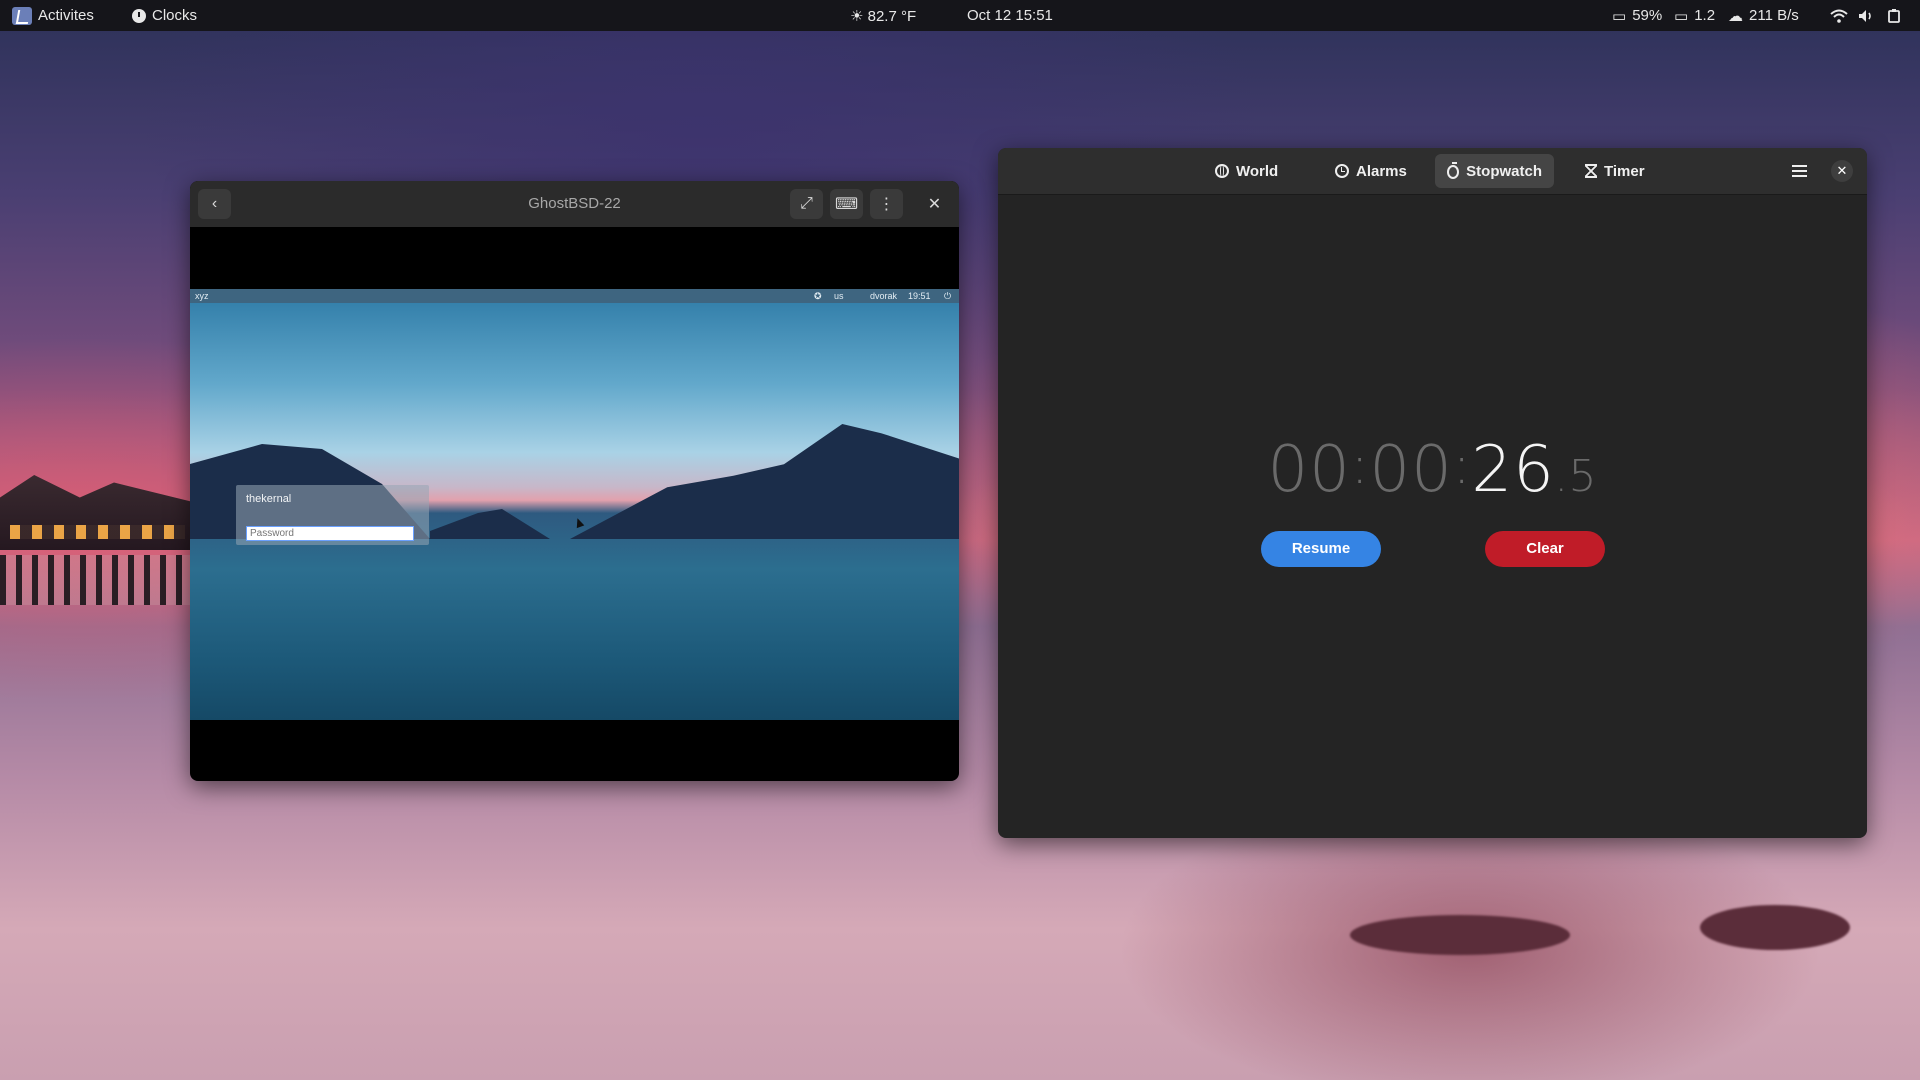  I want to click on netspeed-label: 211 B/s, so click(1774, 15).